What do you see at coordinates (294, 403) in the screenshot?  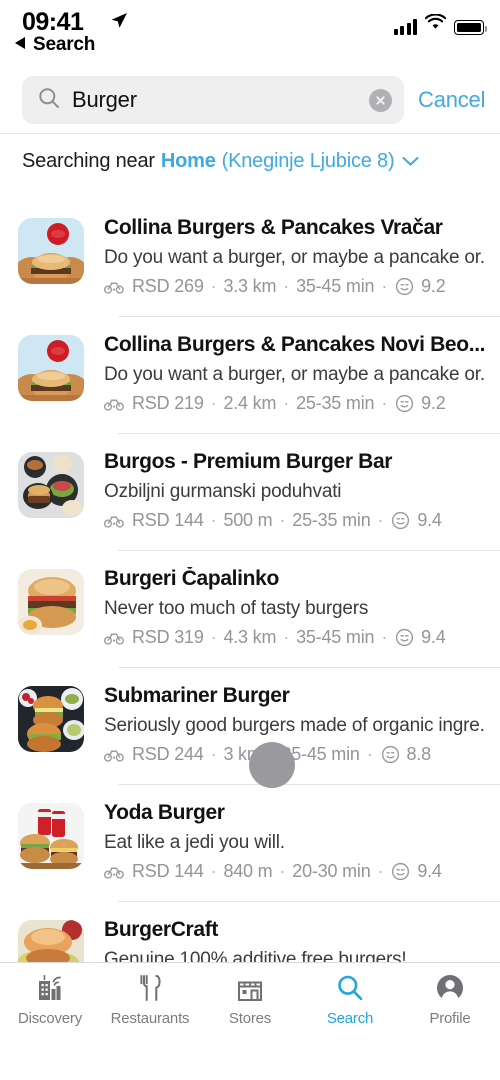 I see `result-meta: RSD 219 · 2.4 km · 25-35 min · 9.2` at bounding box center [294, 403].